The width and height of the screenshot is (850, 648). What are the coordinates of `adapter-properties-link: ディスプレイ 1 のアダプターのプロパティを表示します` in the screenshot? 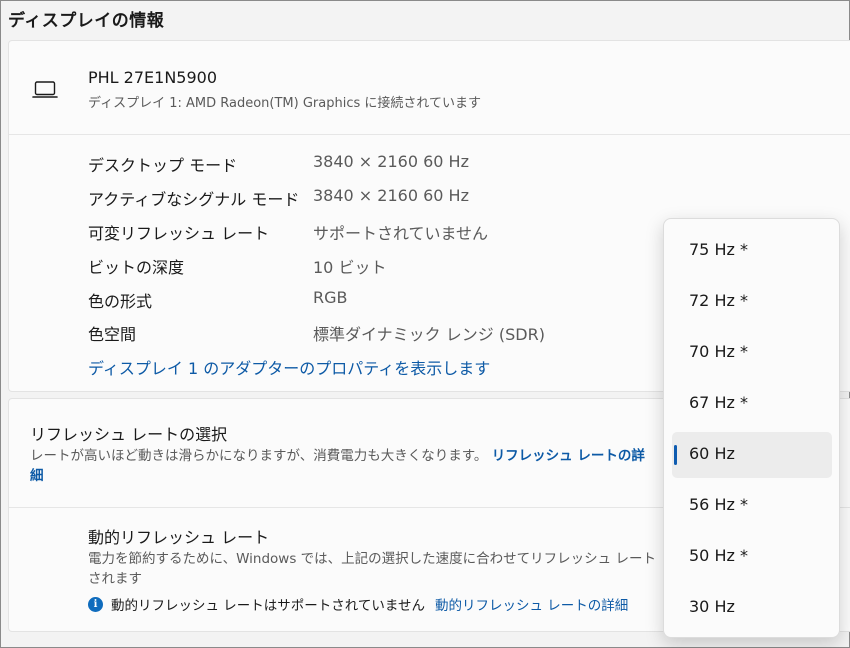 It's located at (289, 367).